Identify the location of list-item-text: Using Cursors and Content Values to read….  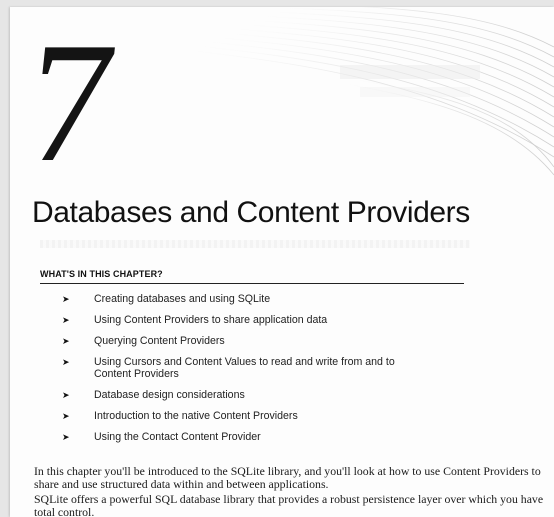
(244, 368).